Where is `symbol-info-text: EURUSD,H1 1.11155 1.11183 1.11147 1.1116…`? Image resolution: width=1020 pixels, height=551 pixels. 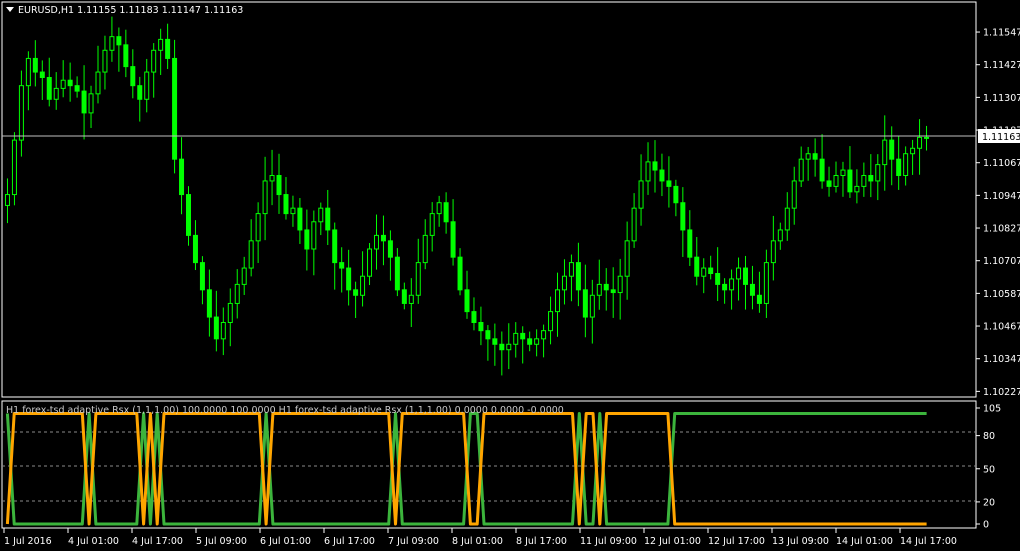 symbol-info-text: EURUSD,H1 1.11155 1.11183 1.11147 1.1116… is located at coordinates (130, 10).